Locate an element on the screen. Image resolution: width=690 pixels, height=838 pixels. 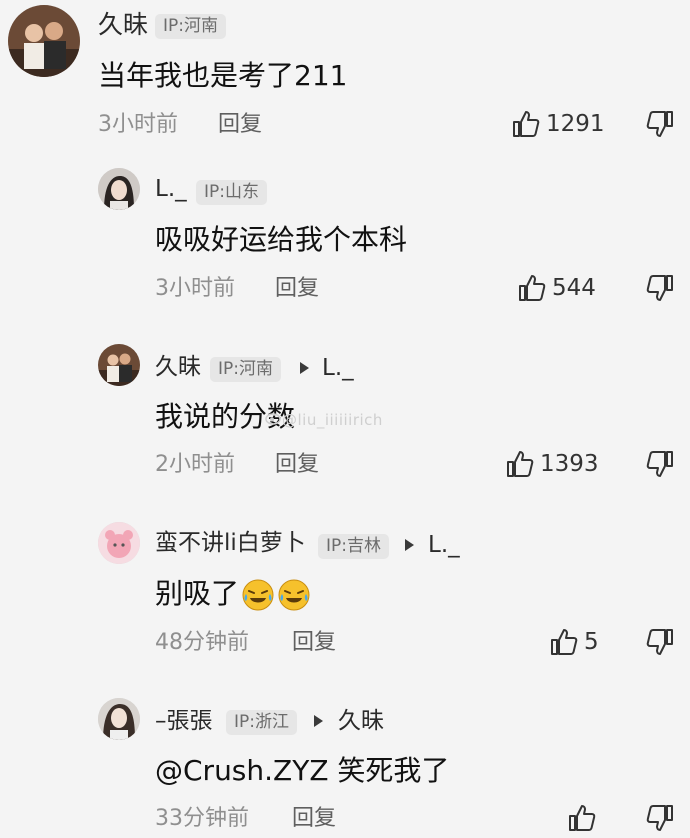
ip-location-badge: IP:山东 is located at coordinates (231, 192).